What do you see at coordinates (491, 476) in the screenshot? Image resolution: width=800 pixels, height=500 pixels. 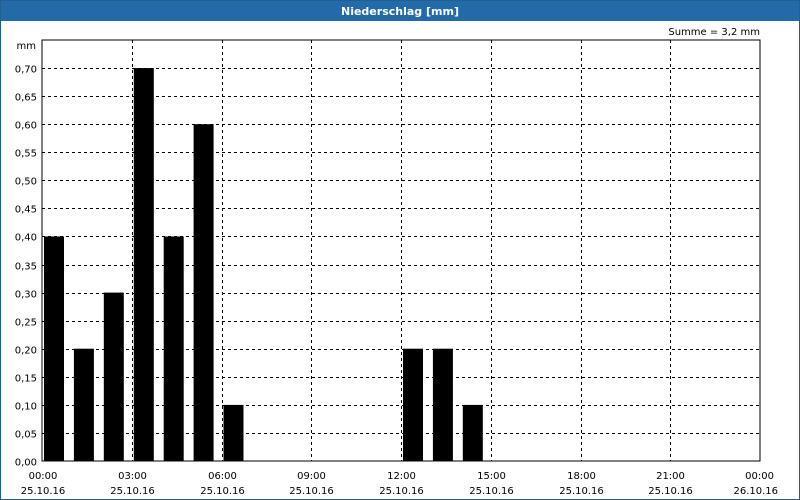 I see `x-tick-time: 15:00` at bounding box center [491, 476].